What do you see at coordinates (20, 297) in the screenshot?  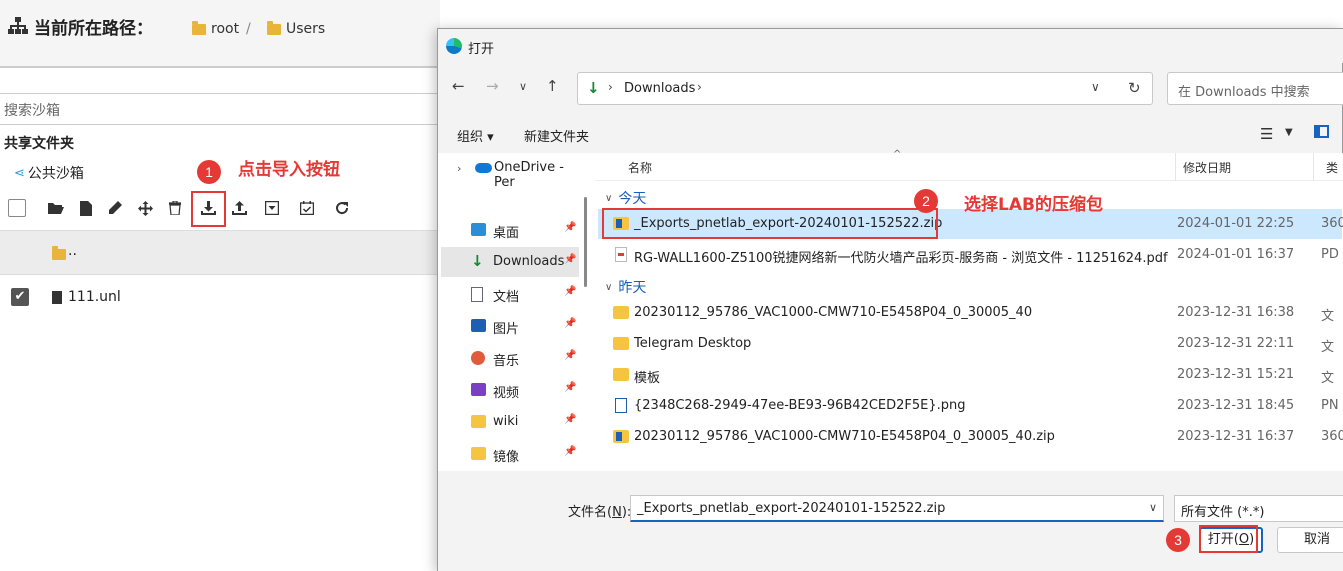 I see `file-checkbox: ✔` at bounding box center [20, 297].